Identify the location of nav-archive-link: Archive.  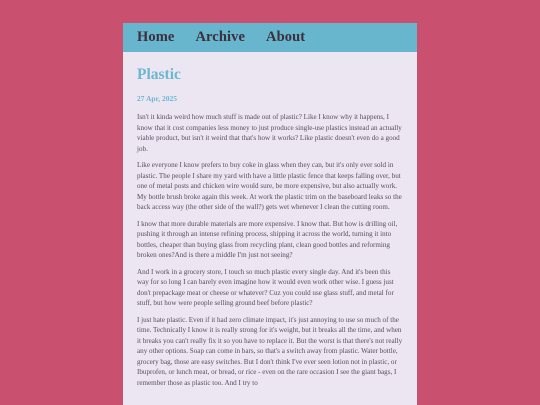
(220, 37).